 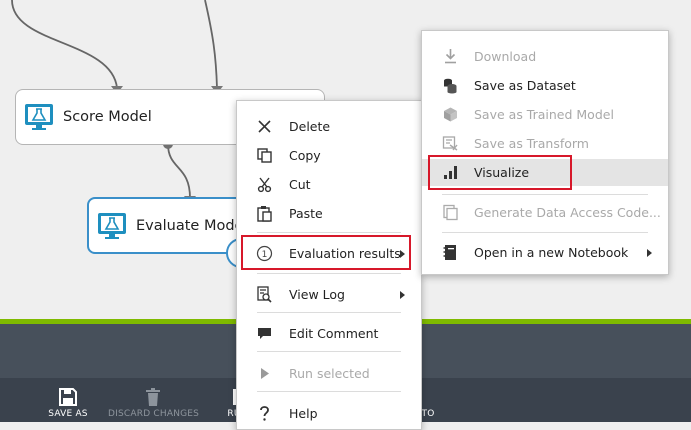 I want to click on save-as-label: SAVE AS, so click(x=68, y=414).